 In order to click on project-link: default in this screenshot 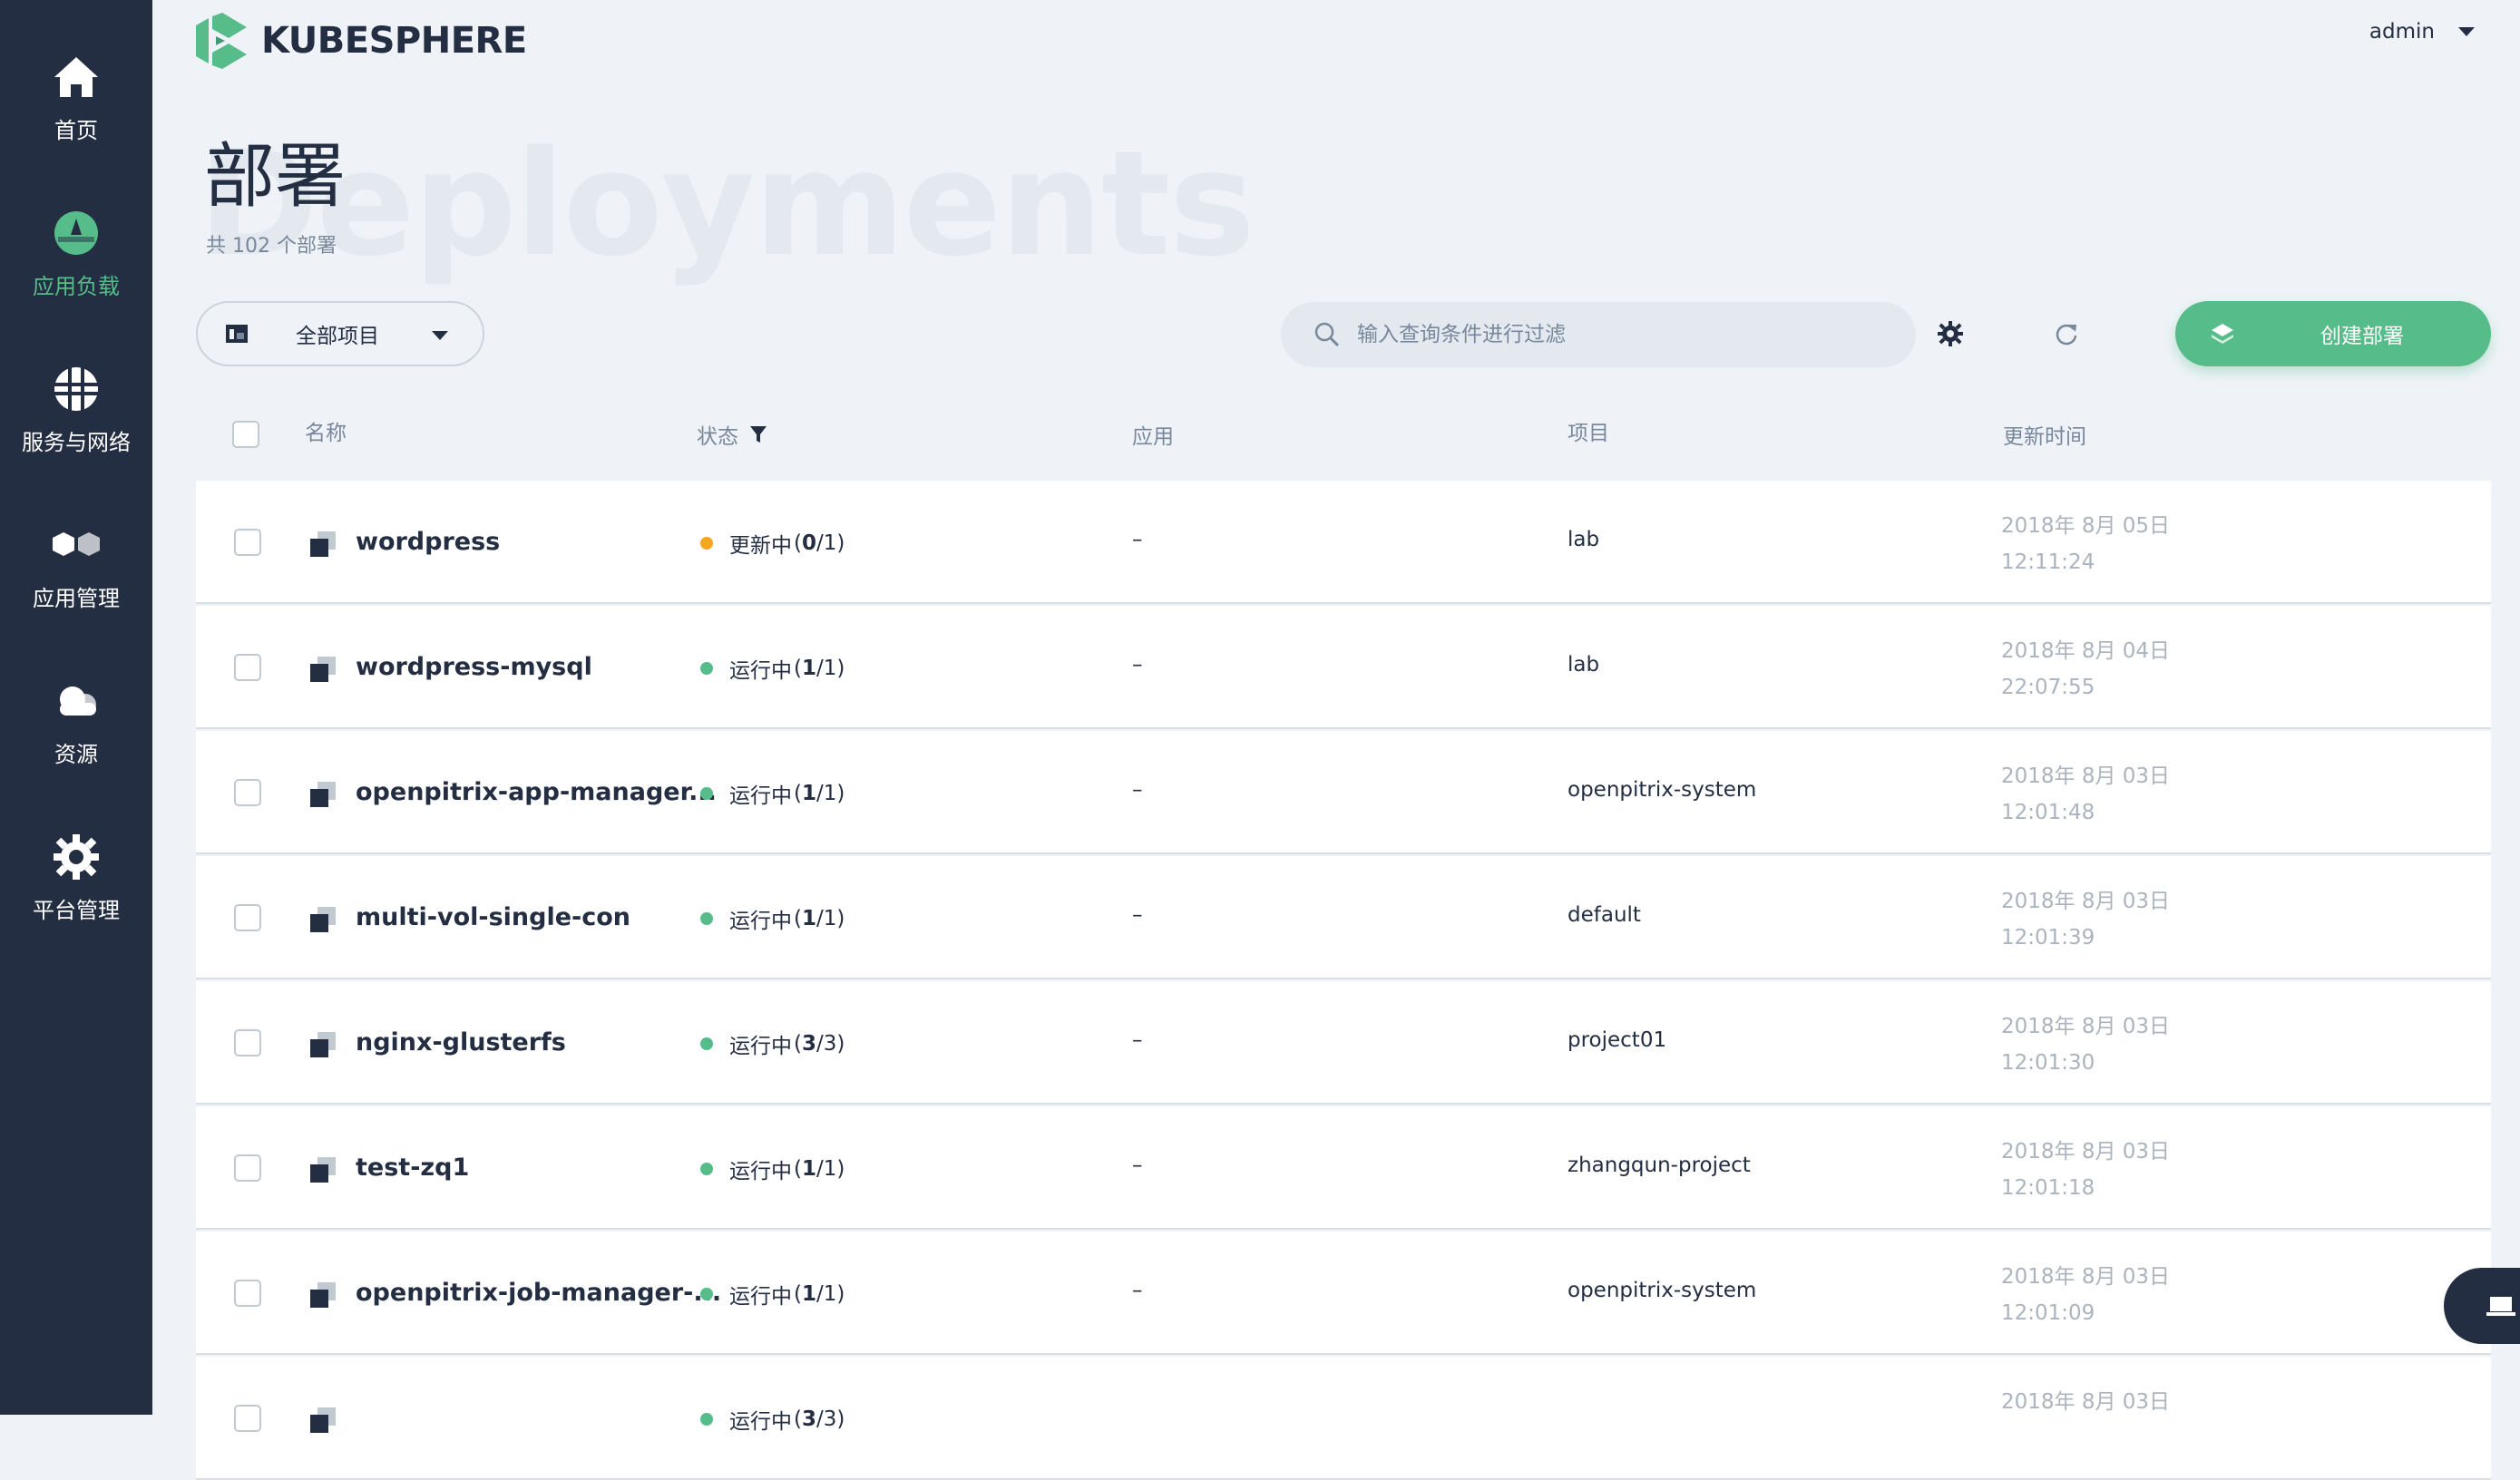, I will do `click(1605, 915)`.